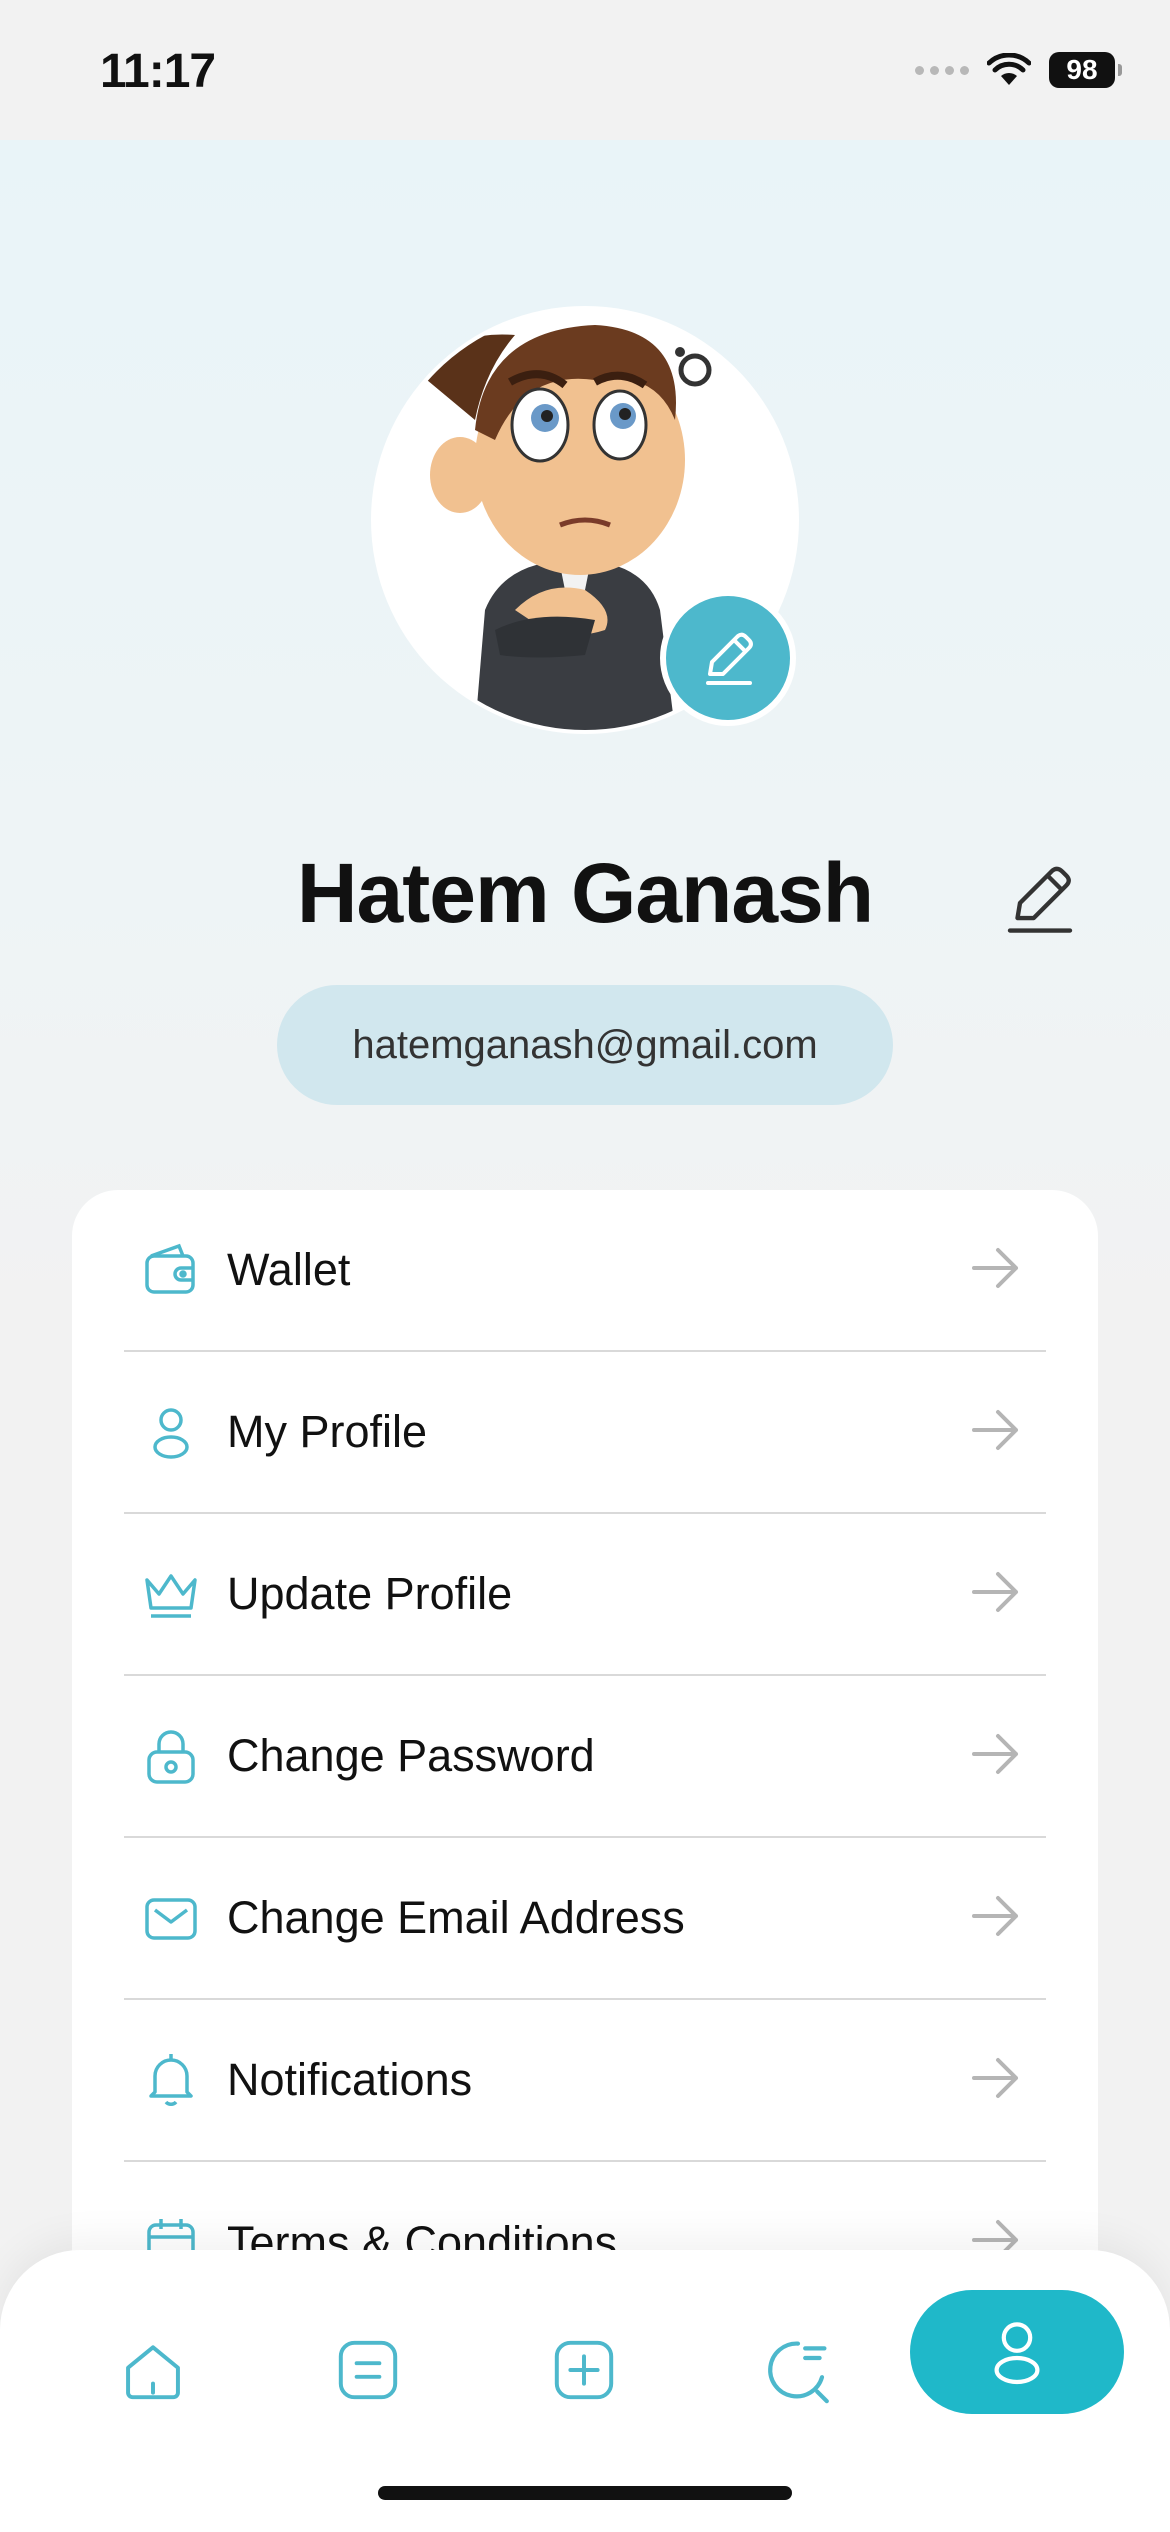 This screenshot has height=2532, width=1170. What do you see at coordinates (585, 70) in the screenshot?
I see `status-bar: 11:17 98` at bounding box center [585, 70].